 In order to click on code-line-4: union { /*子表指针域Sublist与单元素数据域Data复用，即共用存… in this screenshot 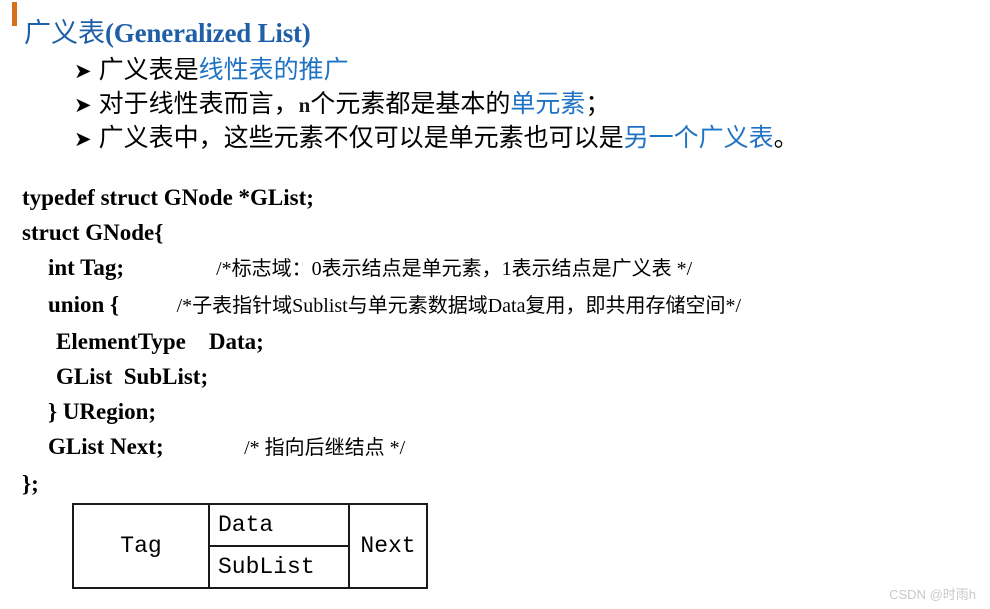, I will do `click(502, 305)`.